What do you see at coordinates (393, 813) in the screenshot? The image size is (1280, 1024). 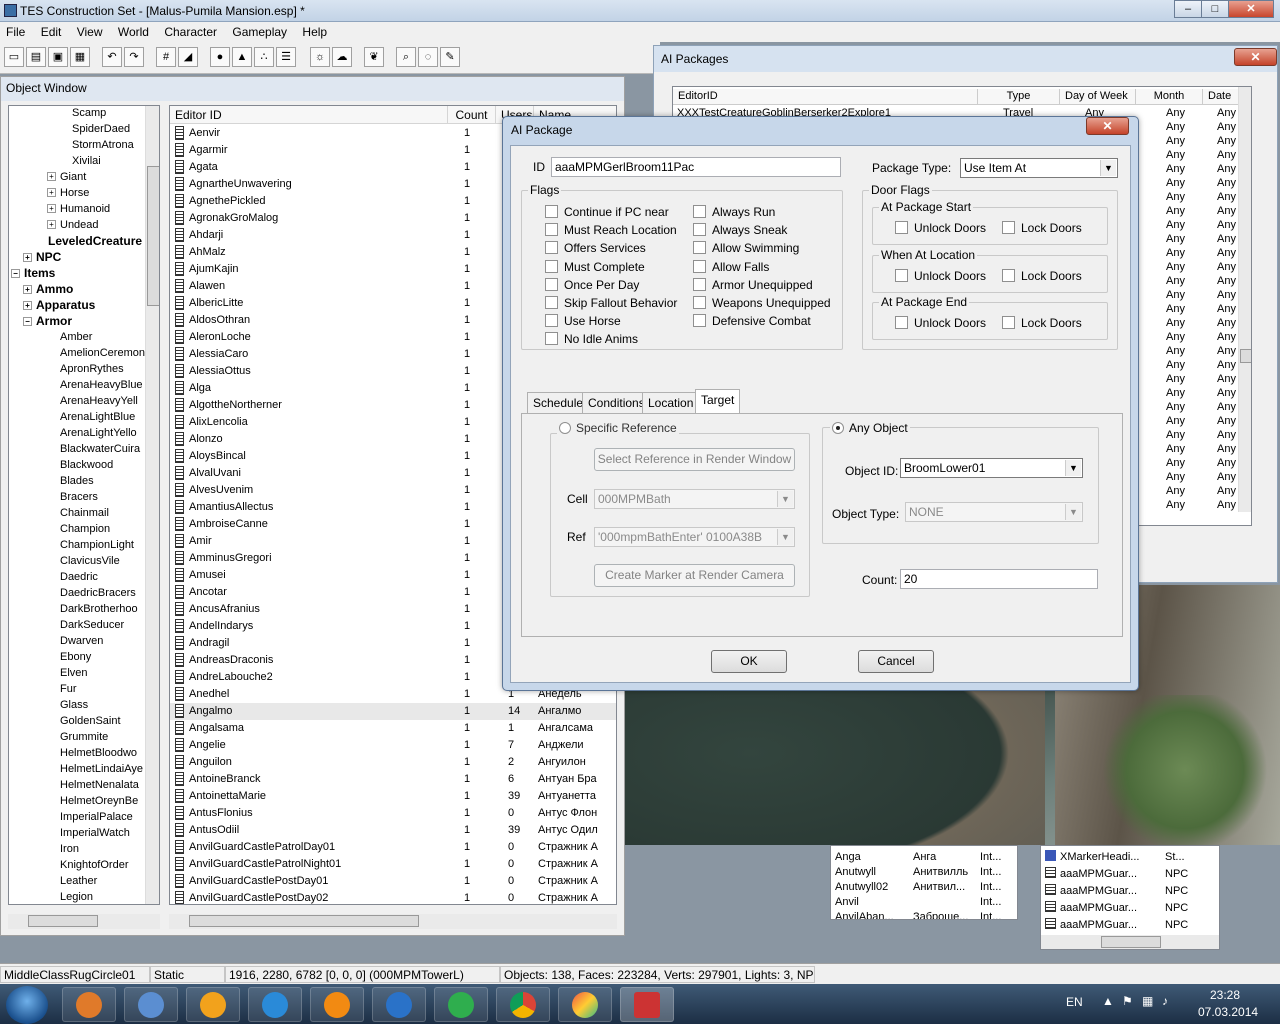 I see `table-row: AntusFlonius 1 0 Антус Флон` at bounding box center [393, 813].